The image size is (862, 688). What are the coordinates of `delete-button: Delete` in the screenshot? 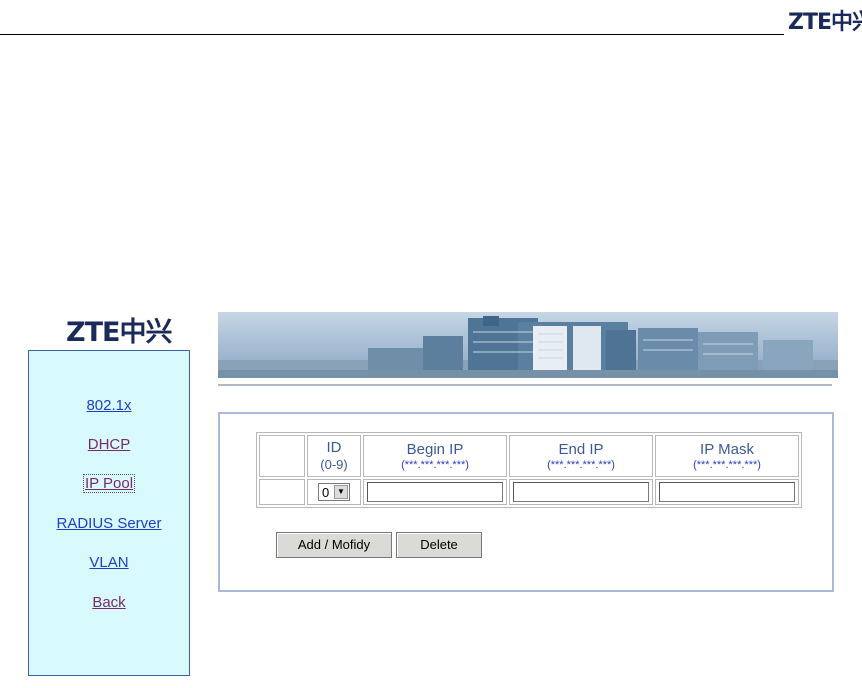 It's located at (439, 545).